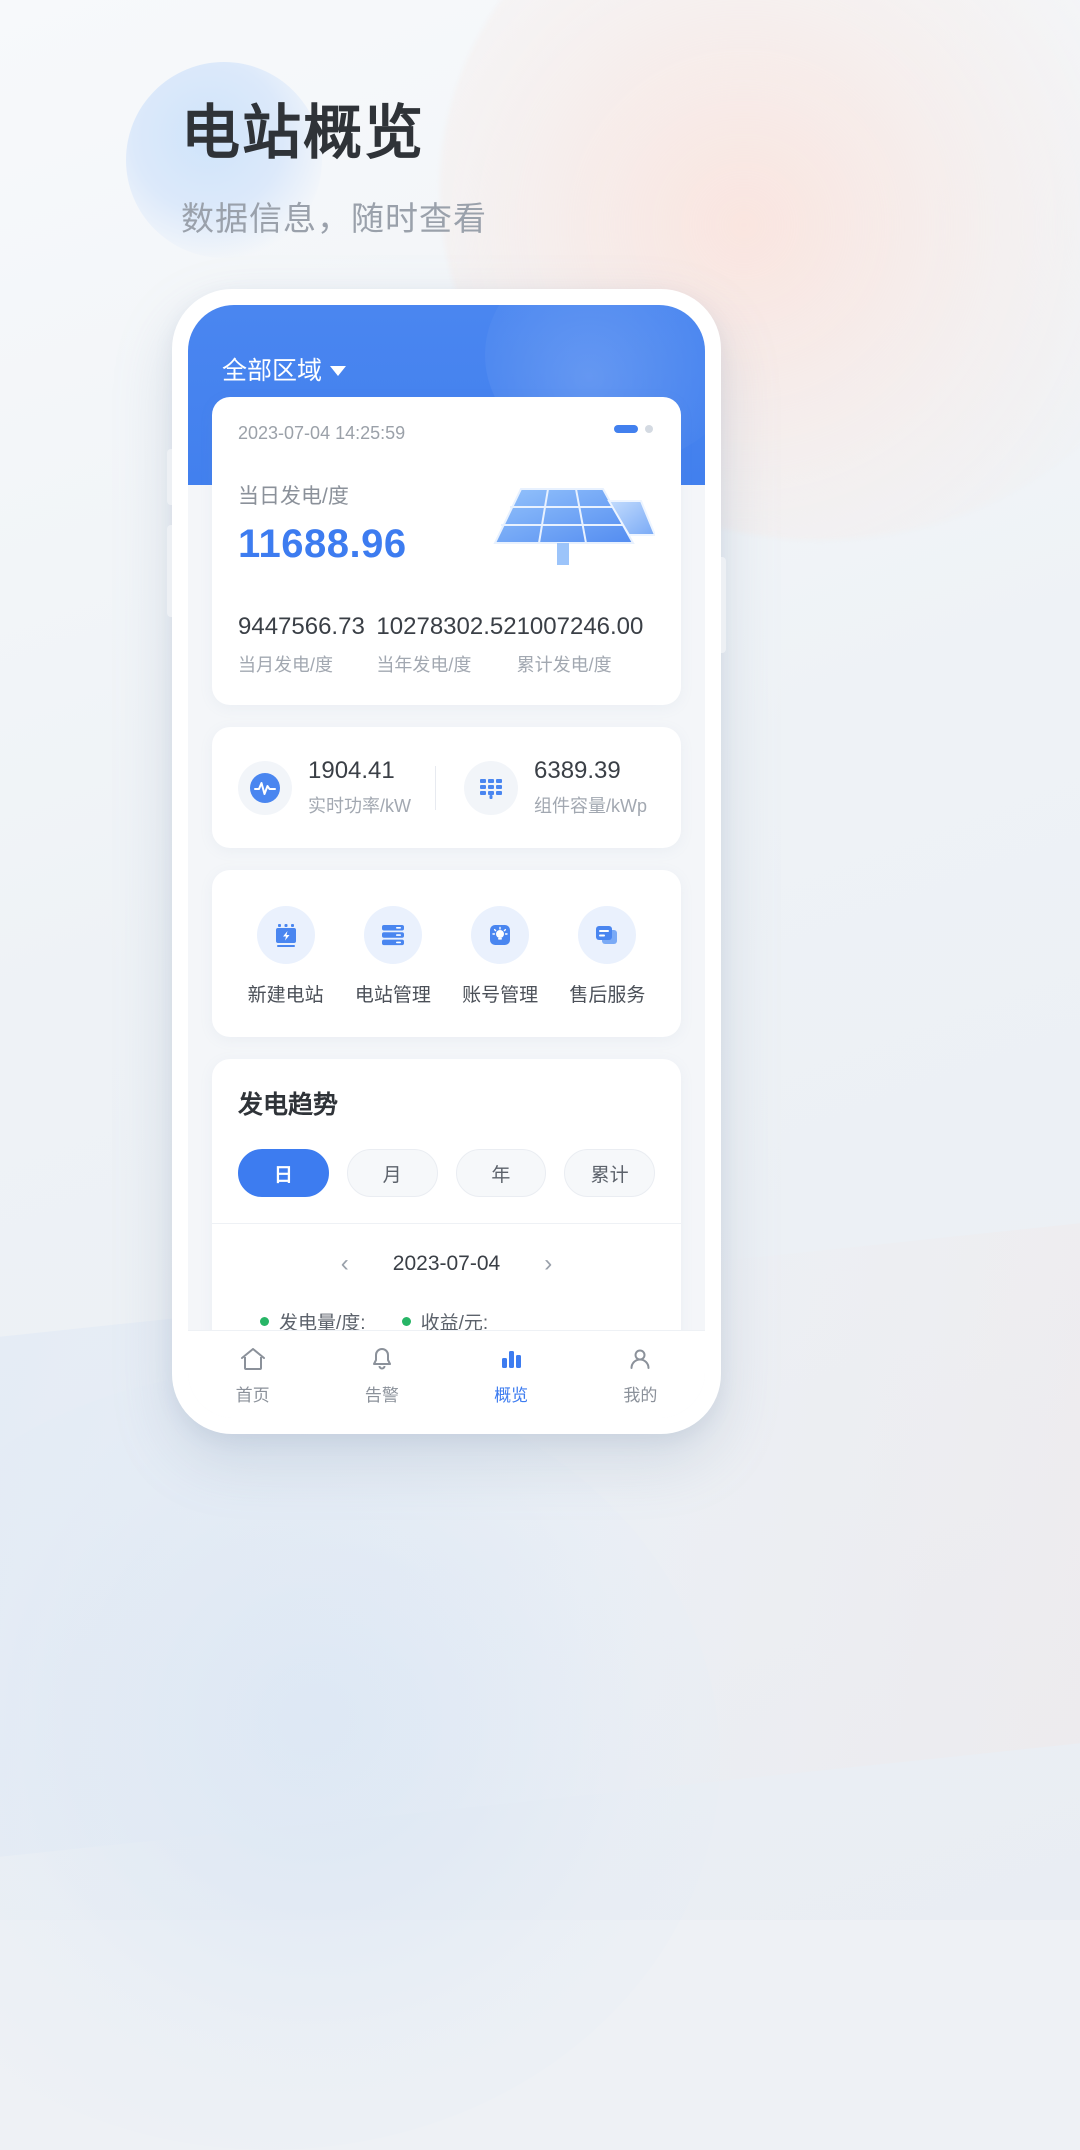 The height and width of the screenshot is (2150, 1080). Describe the element at coordinates (285, 935) in the screenshot. I see `battery-bolt-icon` at that location.